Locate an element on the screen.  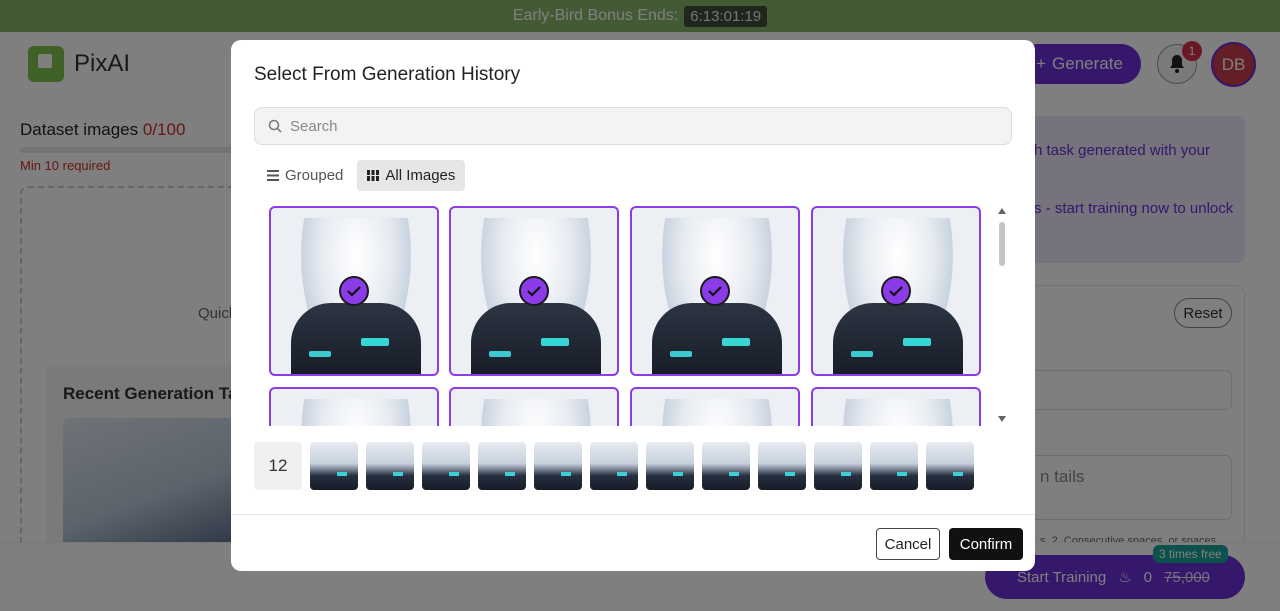
grid-icon is located at coordinates (373, 175).